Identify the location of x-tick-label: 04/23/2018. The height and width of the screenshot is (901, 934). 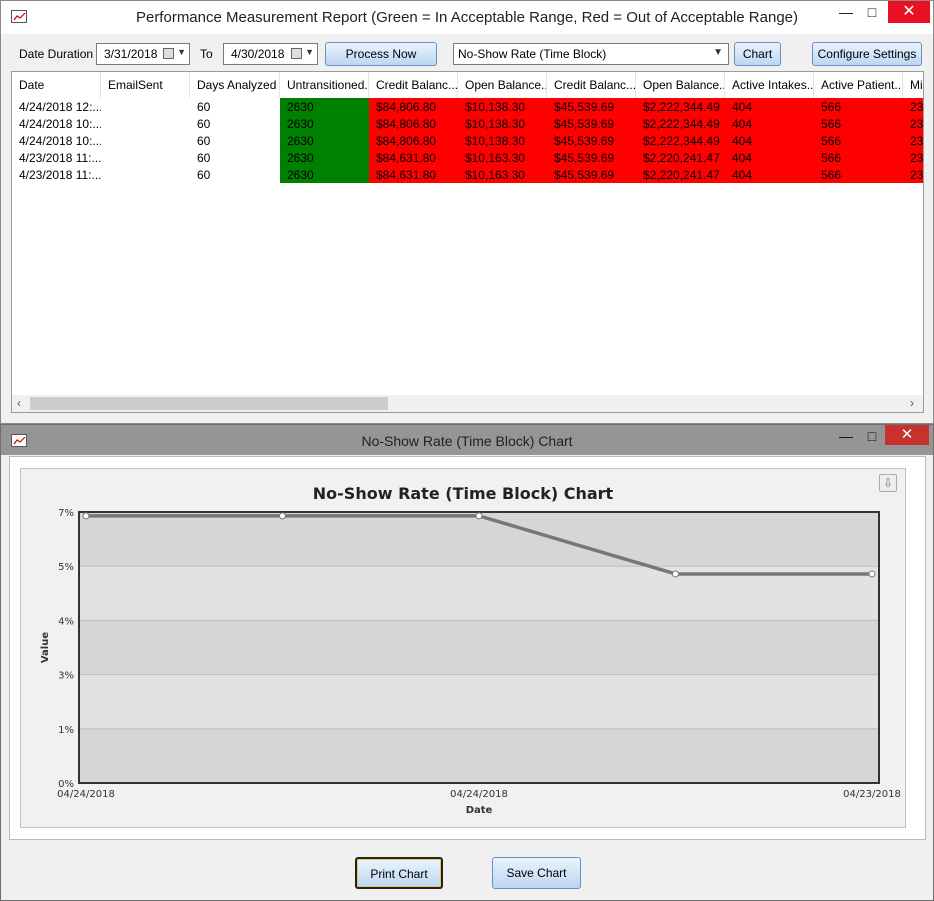
(872, 794).